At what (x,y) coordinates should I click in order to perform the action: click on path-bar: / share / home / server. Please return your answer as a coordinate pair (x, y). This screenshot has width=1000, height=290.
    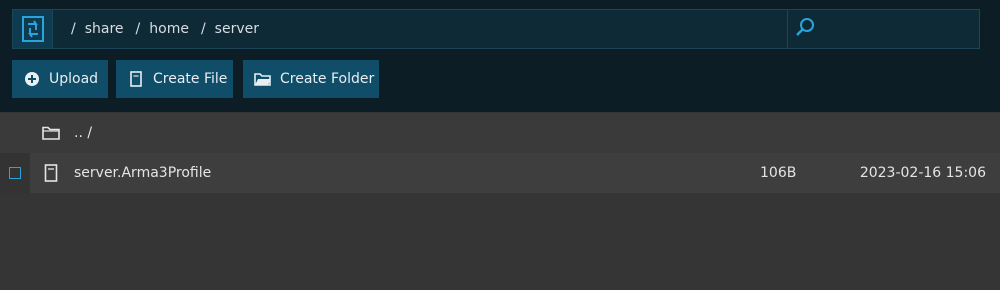
    Looking at the image, I should click on (496, 29).